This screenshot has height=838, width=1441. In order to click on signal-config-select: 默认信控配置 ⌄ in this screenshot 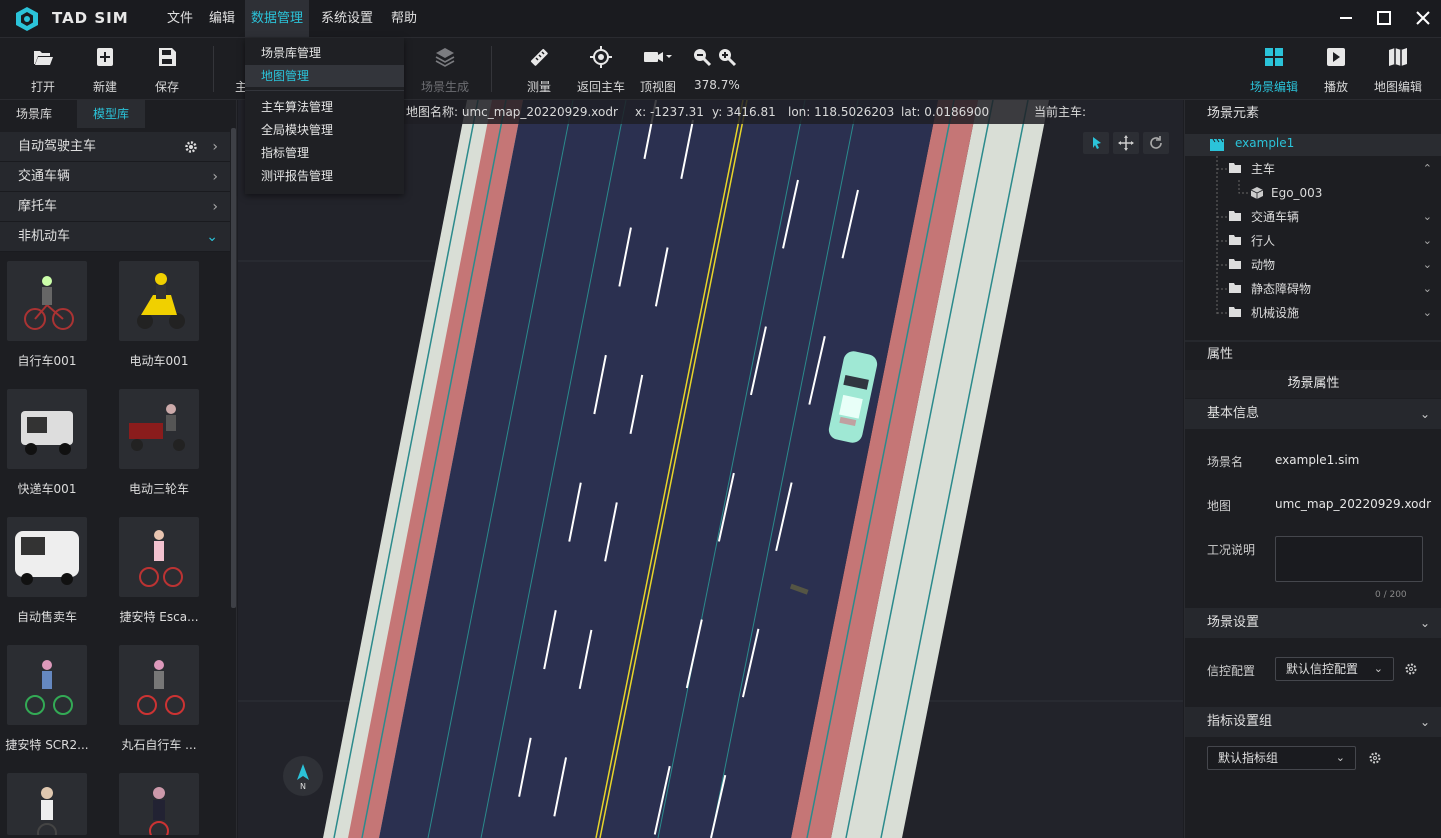, I will do `click(1334, 669)`.